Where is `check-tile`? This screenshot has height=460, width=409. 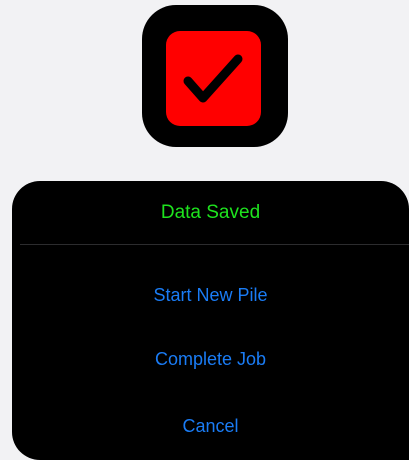
check-tile is located at coordinates (213, 78).